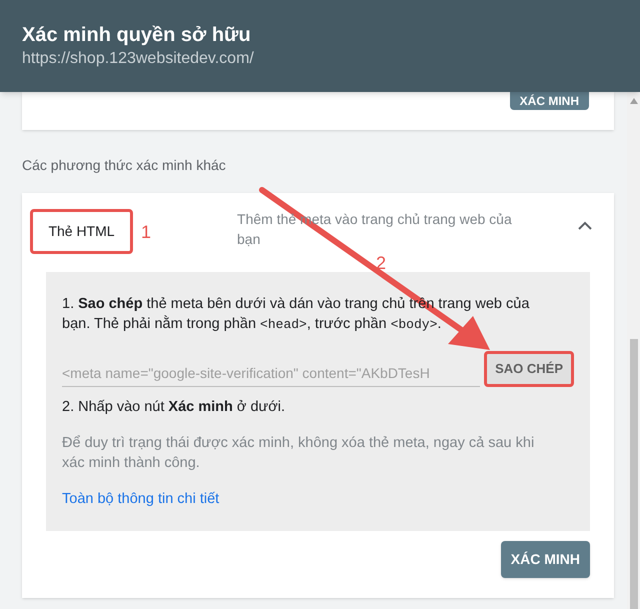  Describe the element at coordinates (634, 474) in the screenshot. I see `scrollbar-thumb` at that location.